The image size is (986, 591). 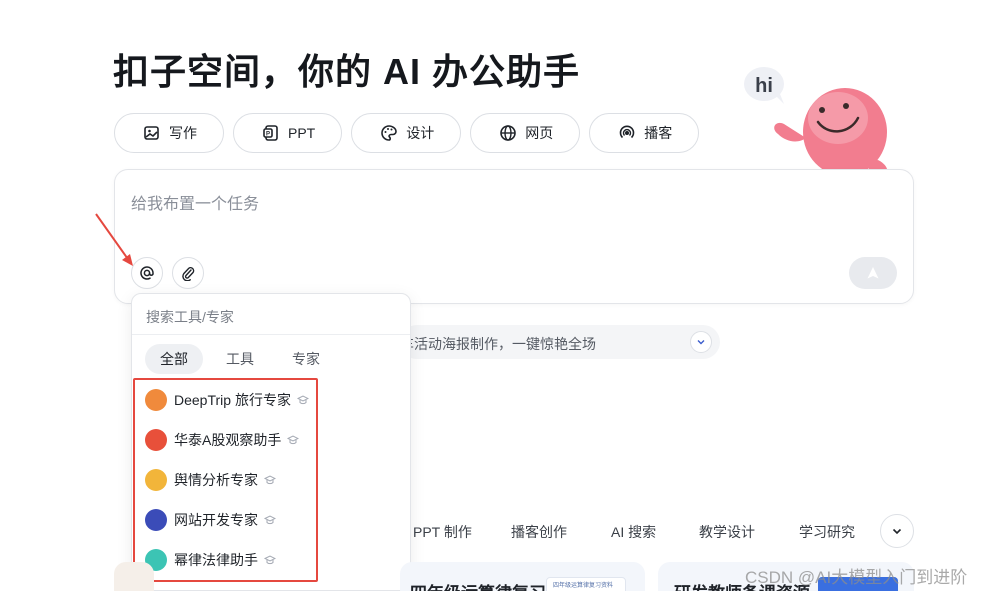 What do you see at coordinates (151, 133) in the screenshot?
I see `image-edit-icon` at bounding box center [151, 133].